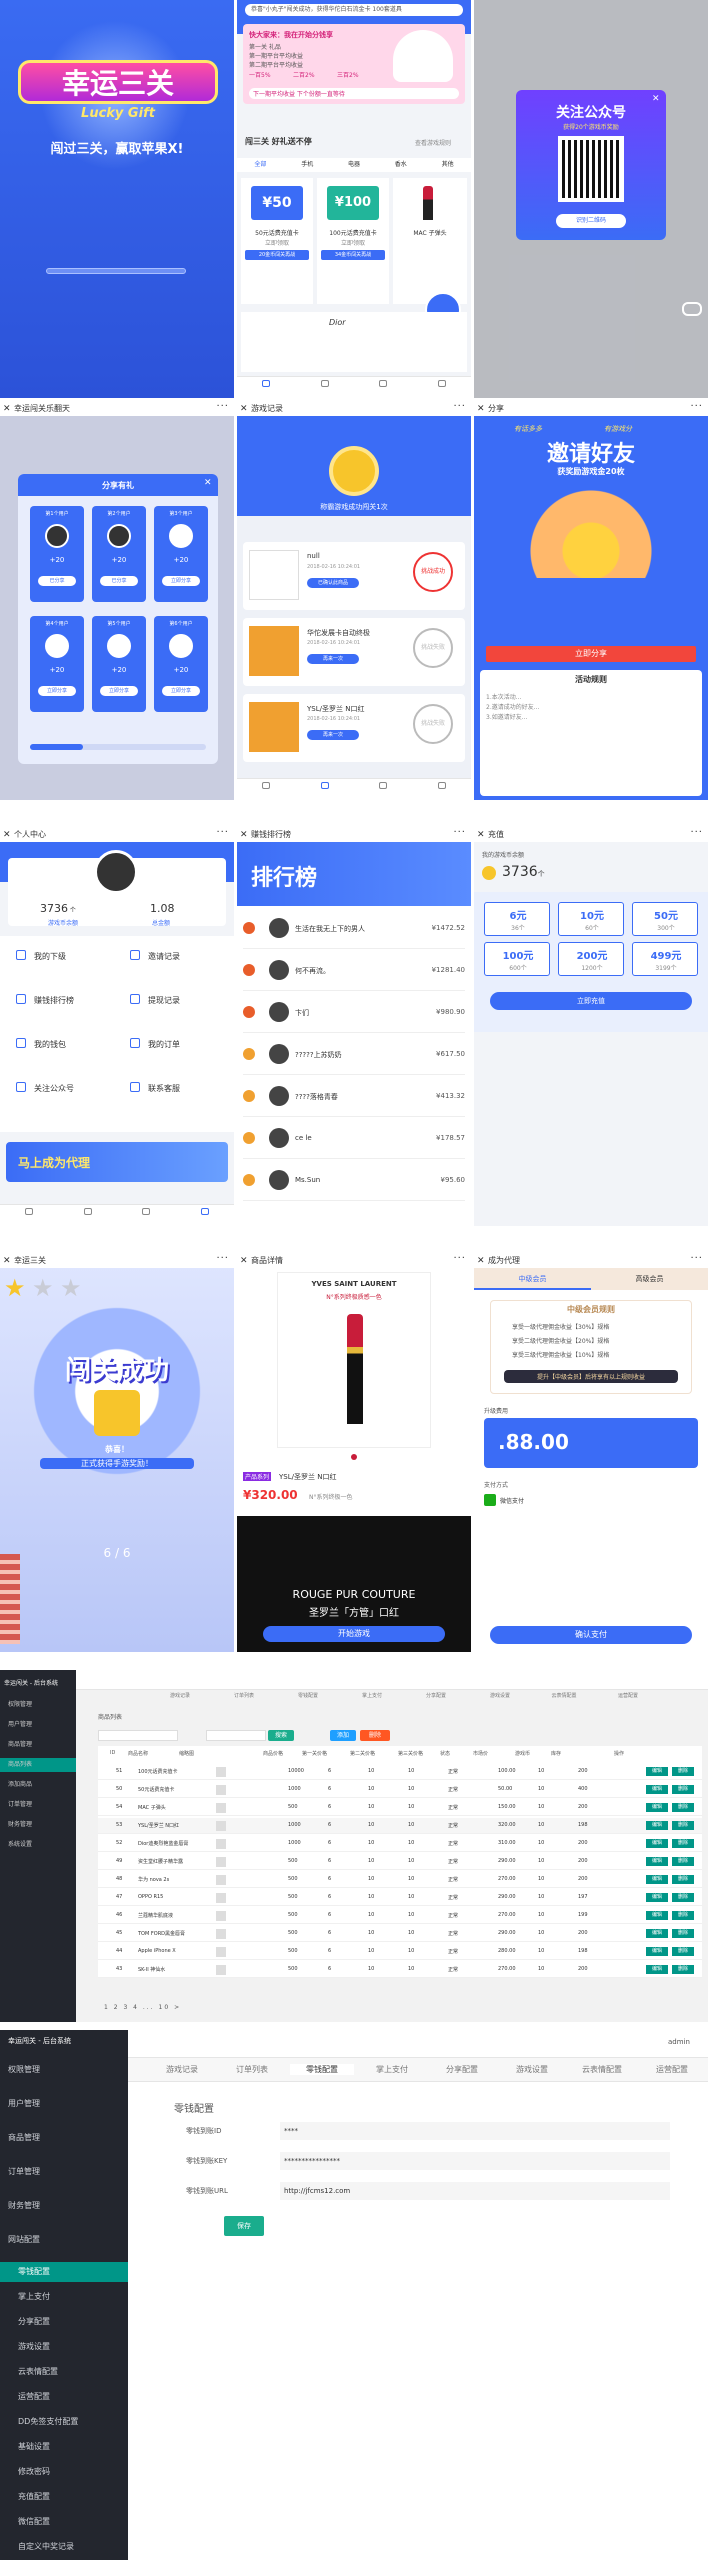 Image resolution: width=708 pixels, height=2560 pixels. Describe the element at coordinates (64, 2272) in the screenshot. I see `sidebar-item: 零钱配置` at that location.